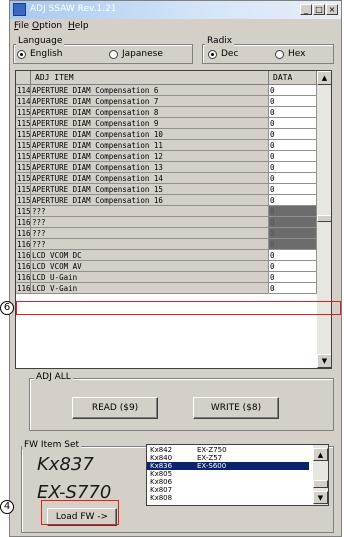  I want to click on write-button: WRITE ($8), so click(236, 408).